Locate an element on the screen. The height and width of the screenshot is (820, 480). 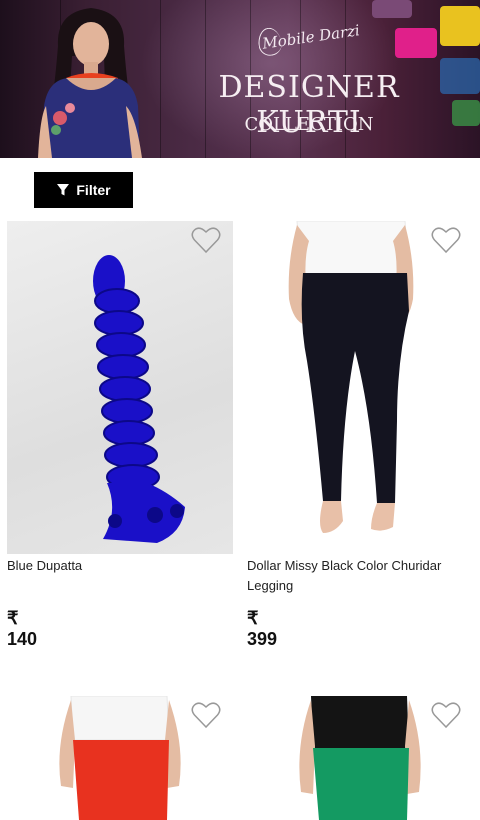
product-price: ₹ 399 is located at coordinates (262, 628).